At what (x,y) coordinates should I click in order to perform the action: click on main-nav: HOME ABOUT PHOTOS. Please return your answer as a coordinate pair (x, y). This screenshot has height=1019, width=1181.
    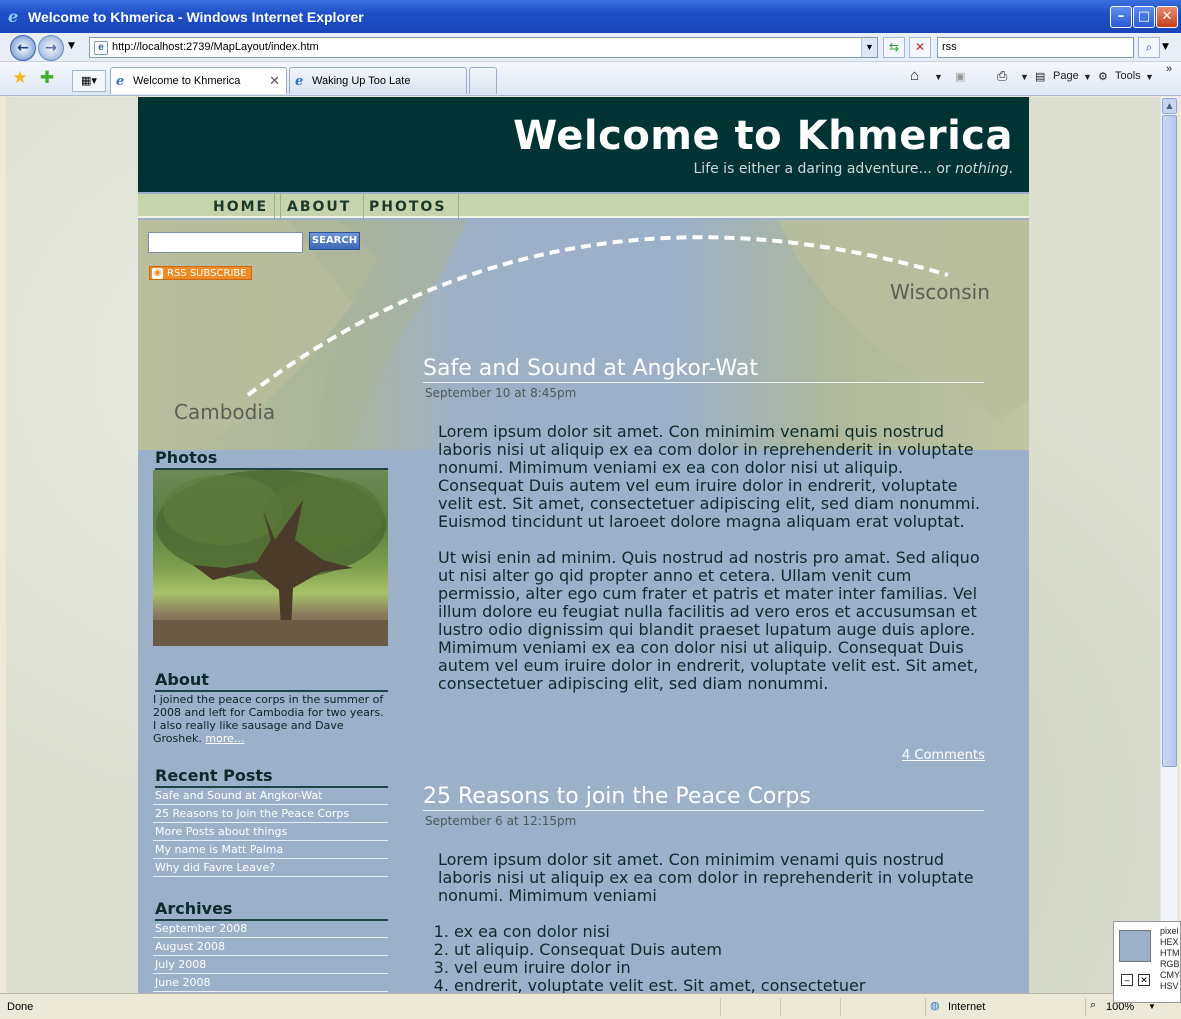
    Looking at the image, I should click on (583, 206).